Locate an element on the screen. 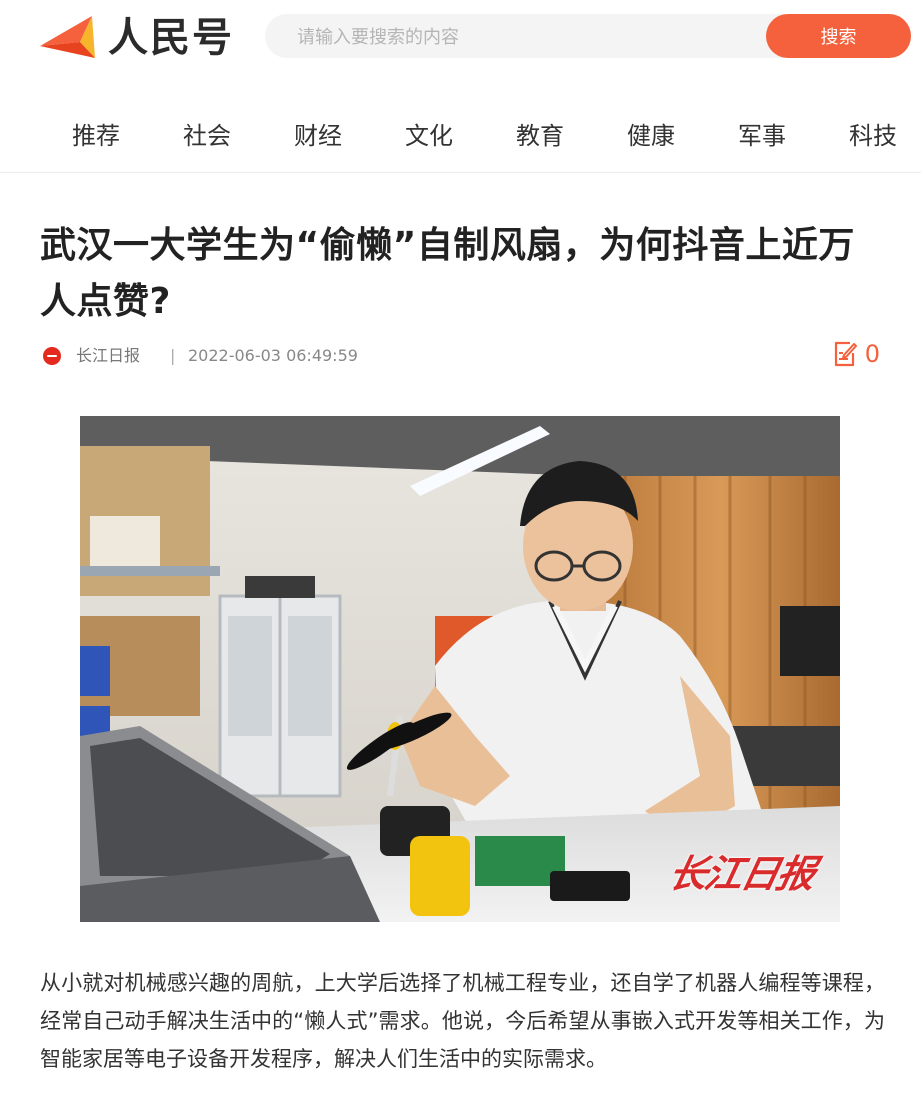  nav-item-culture: 文化 is located at coordinates (429, 136).